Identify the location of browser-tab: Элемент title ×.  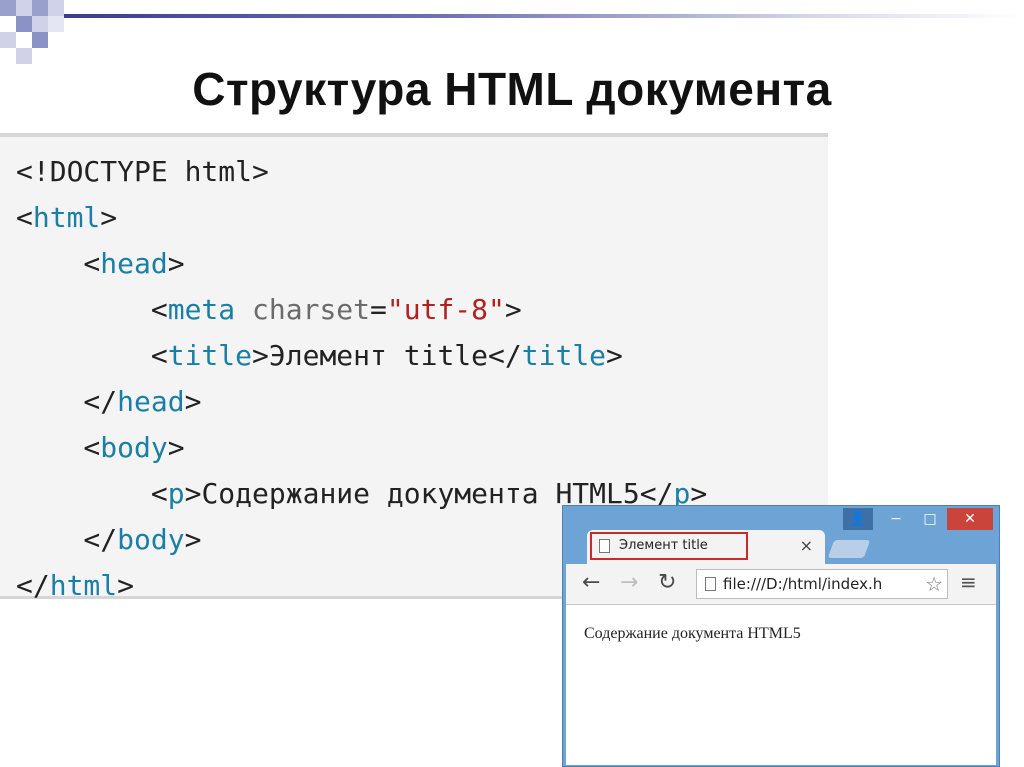
(706, 547).